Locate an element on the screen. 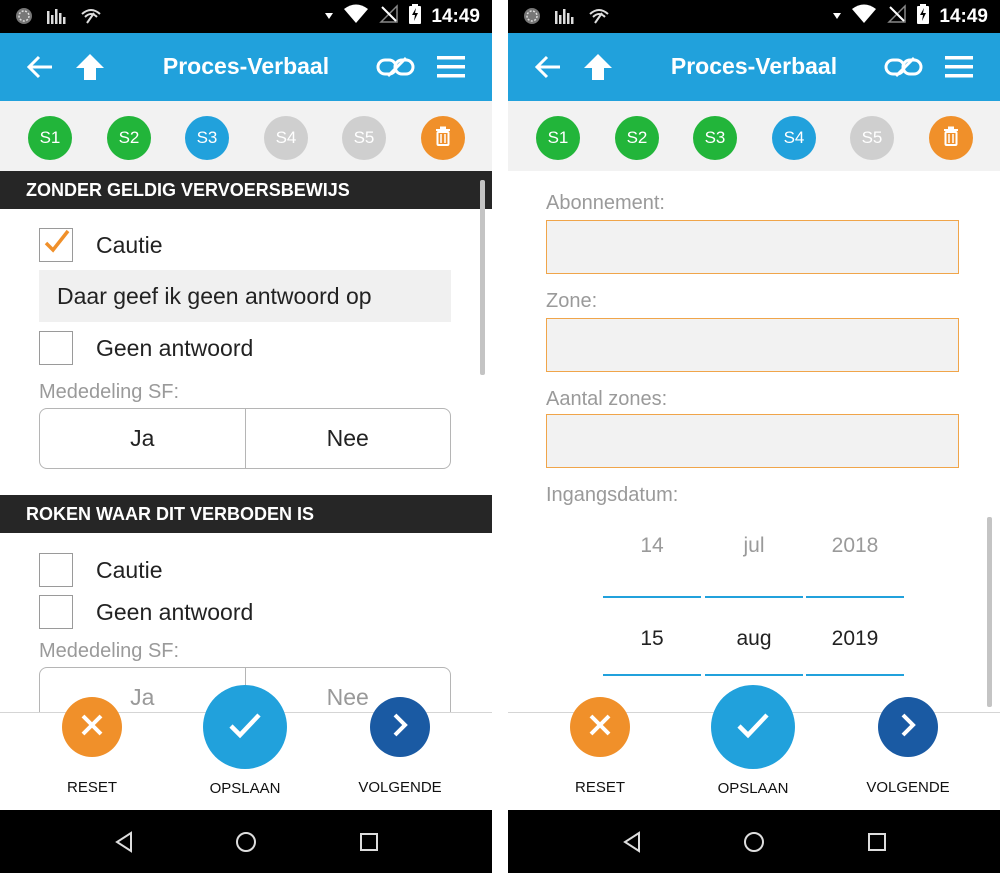  sf-no-button: Nee is located at coordinates (347, 438).